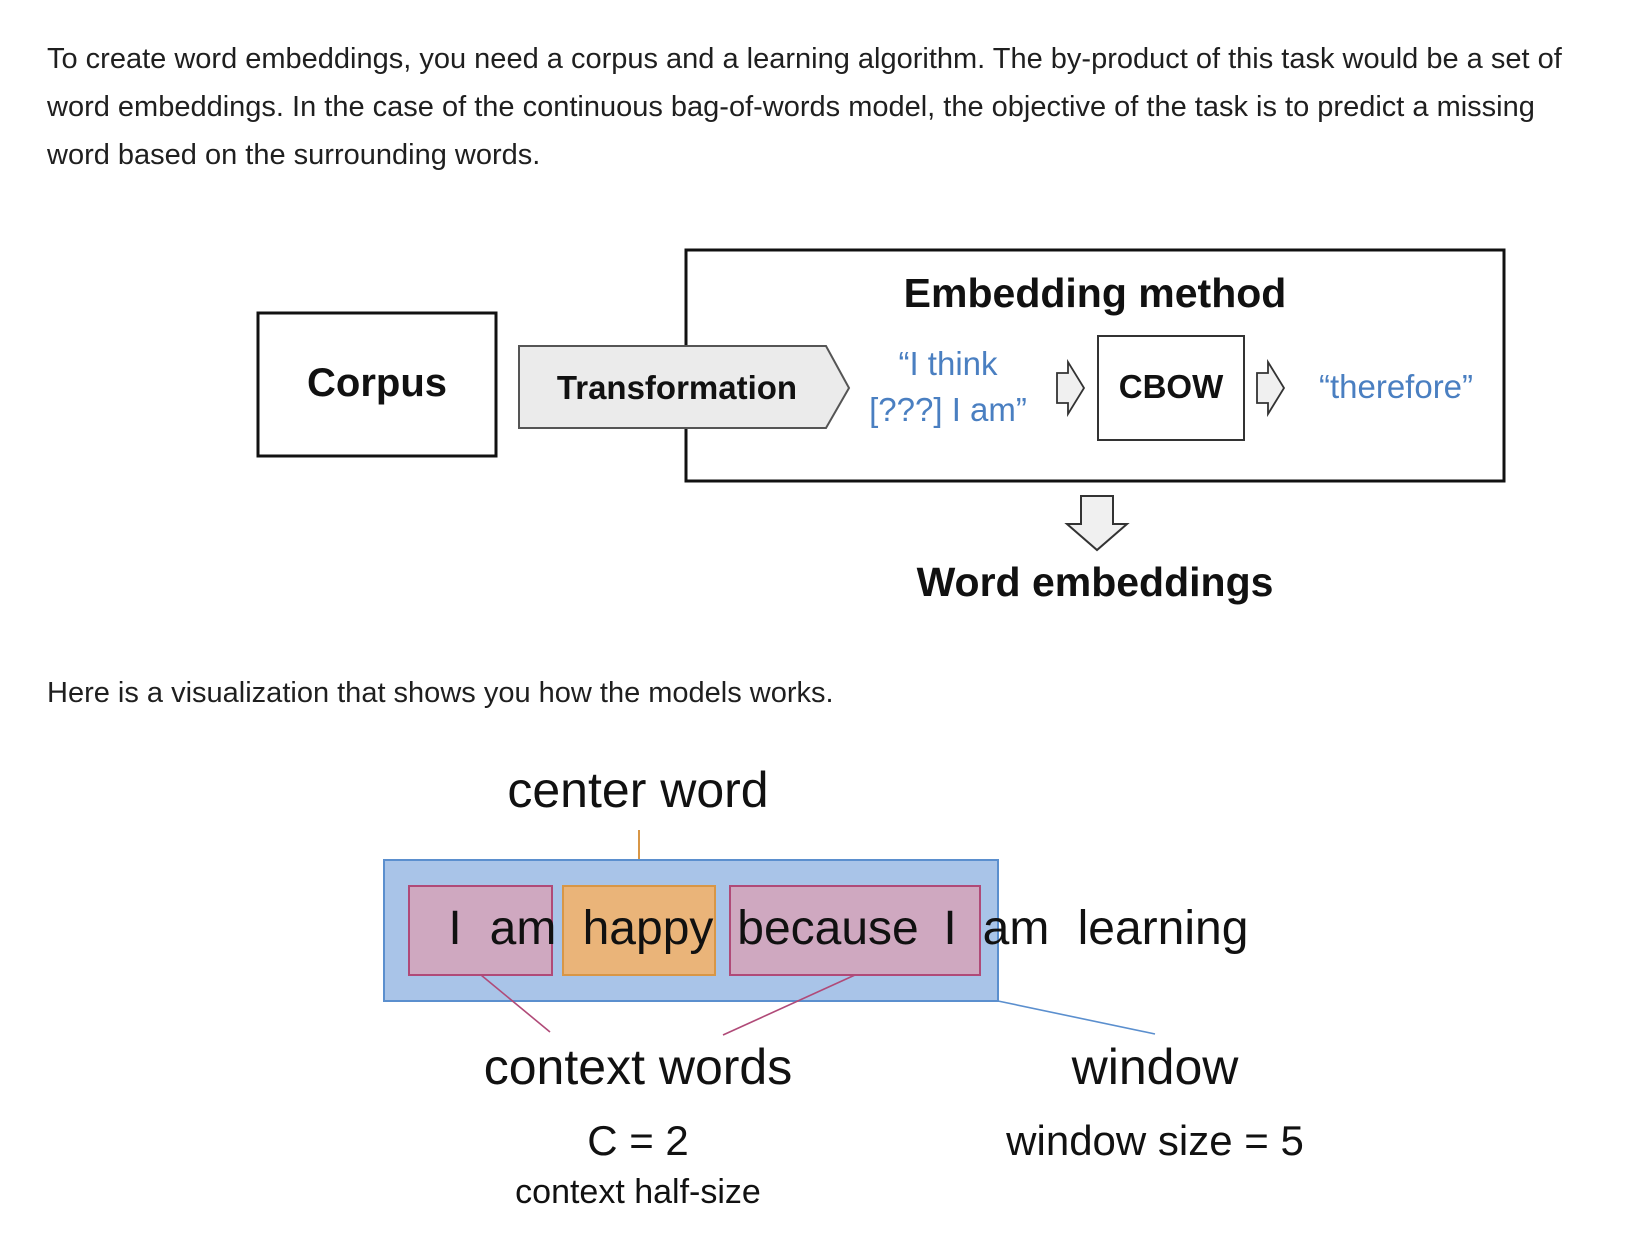 The width and height of the screenshot is (1626, 1252). I want to click on context-words-caption: context words, so click(638, 1067).